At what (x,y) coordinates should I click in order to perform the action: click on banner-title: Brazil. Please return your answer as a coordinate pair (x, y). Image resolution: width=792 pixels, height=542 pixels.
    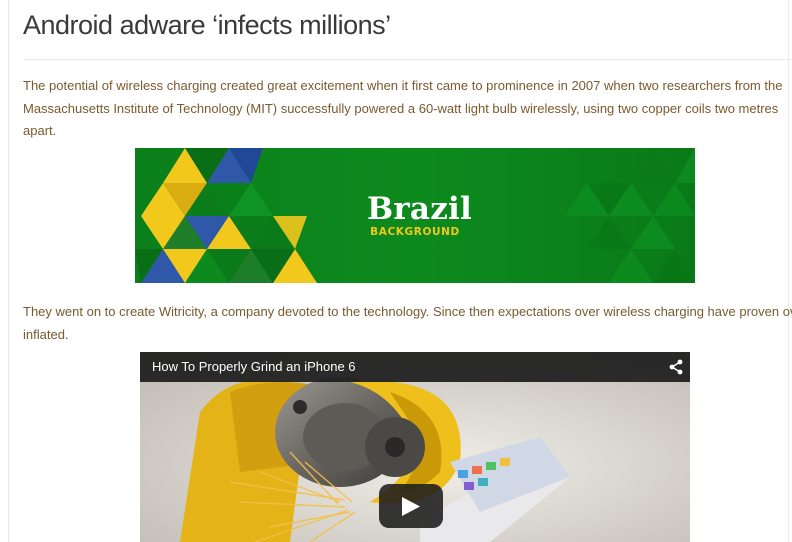
    Looking at the image, I should click on (419, 209).